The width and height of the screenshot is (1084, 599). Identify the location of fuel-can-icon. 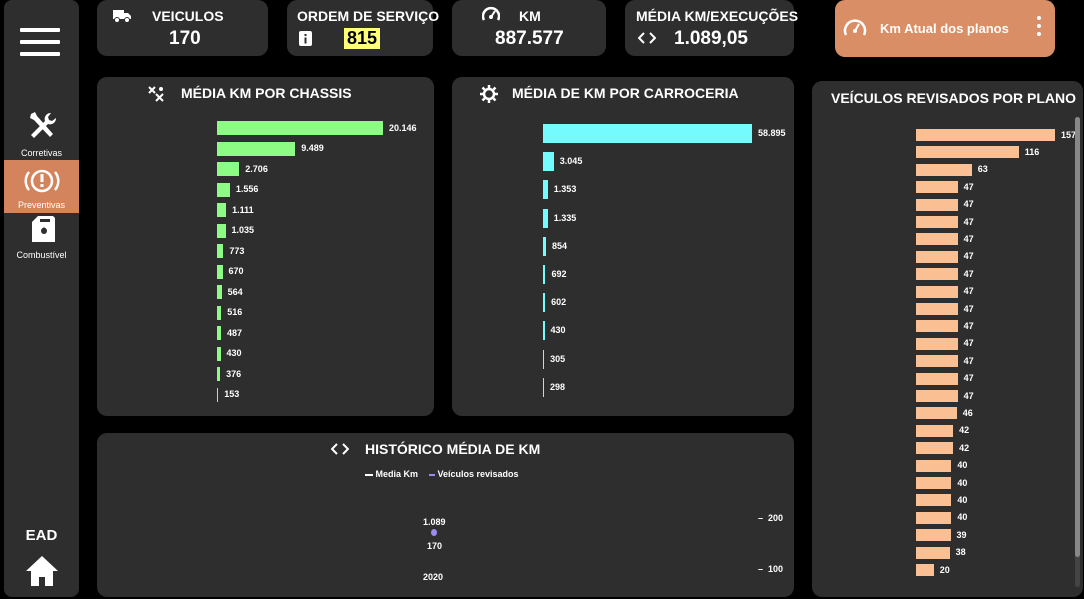
(43, 229).